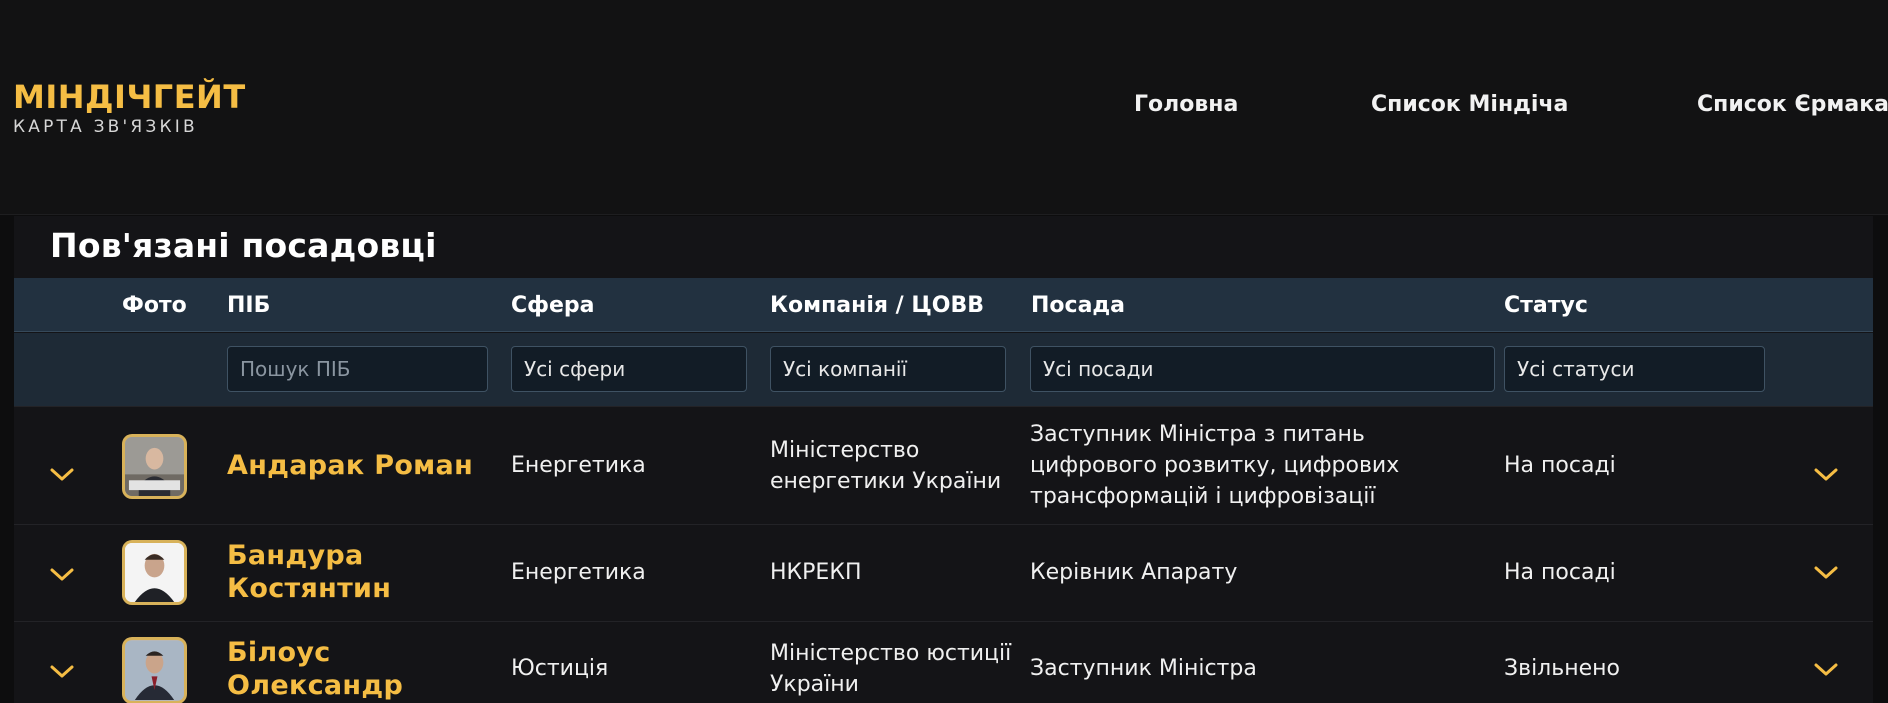  Describe the element at coordinates (1262, 369) in the screenshot. I see `position-filter-select: Усі посади` at that location.